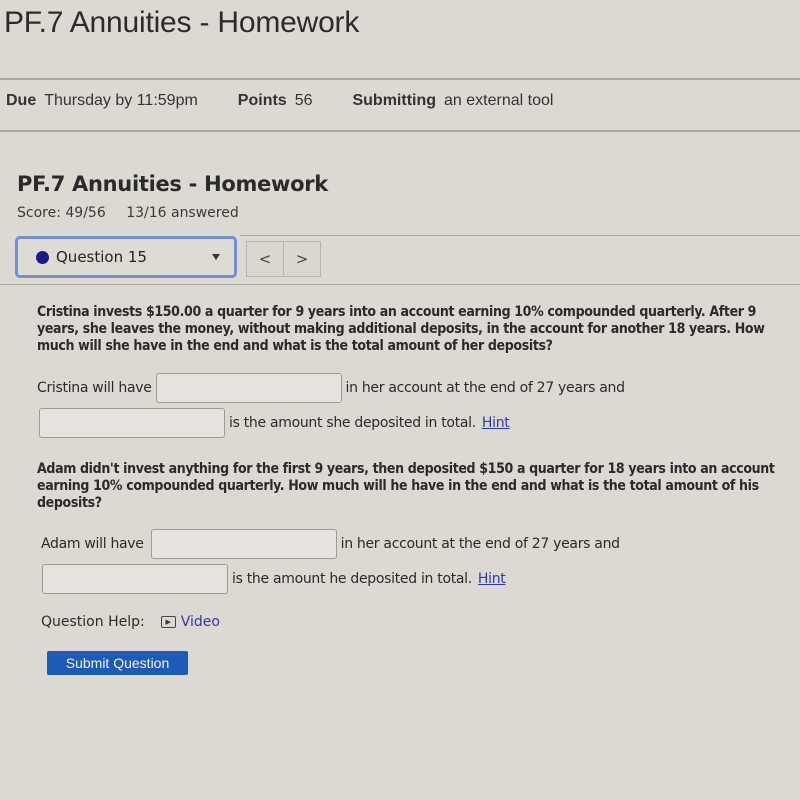 The width and height of the screenshot is (800, 800). I want to click on due-value: Thursday by 11:59pm, so click(121, 100).